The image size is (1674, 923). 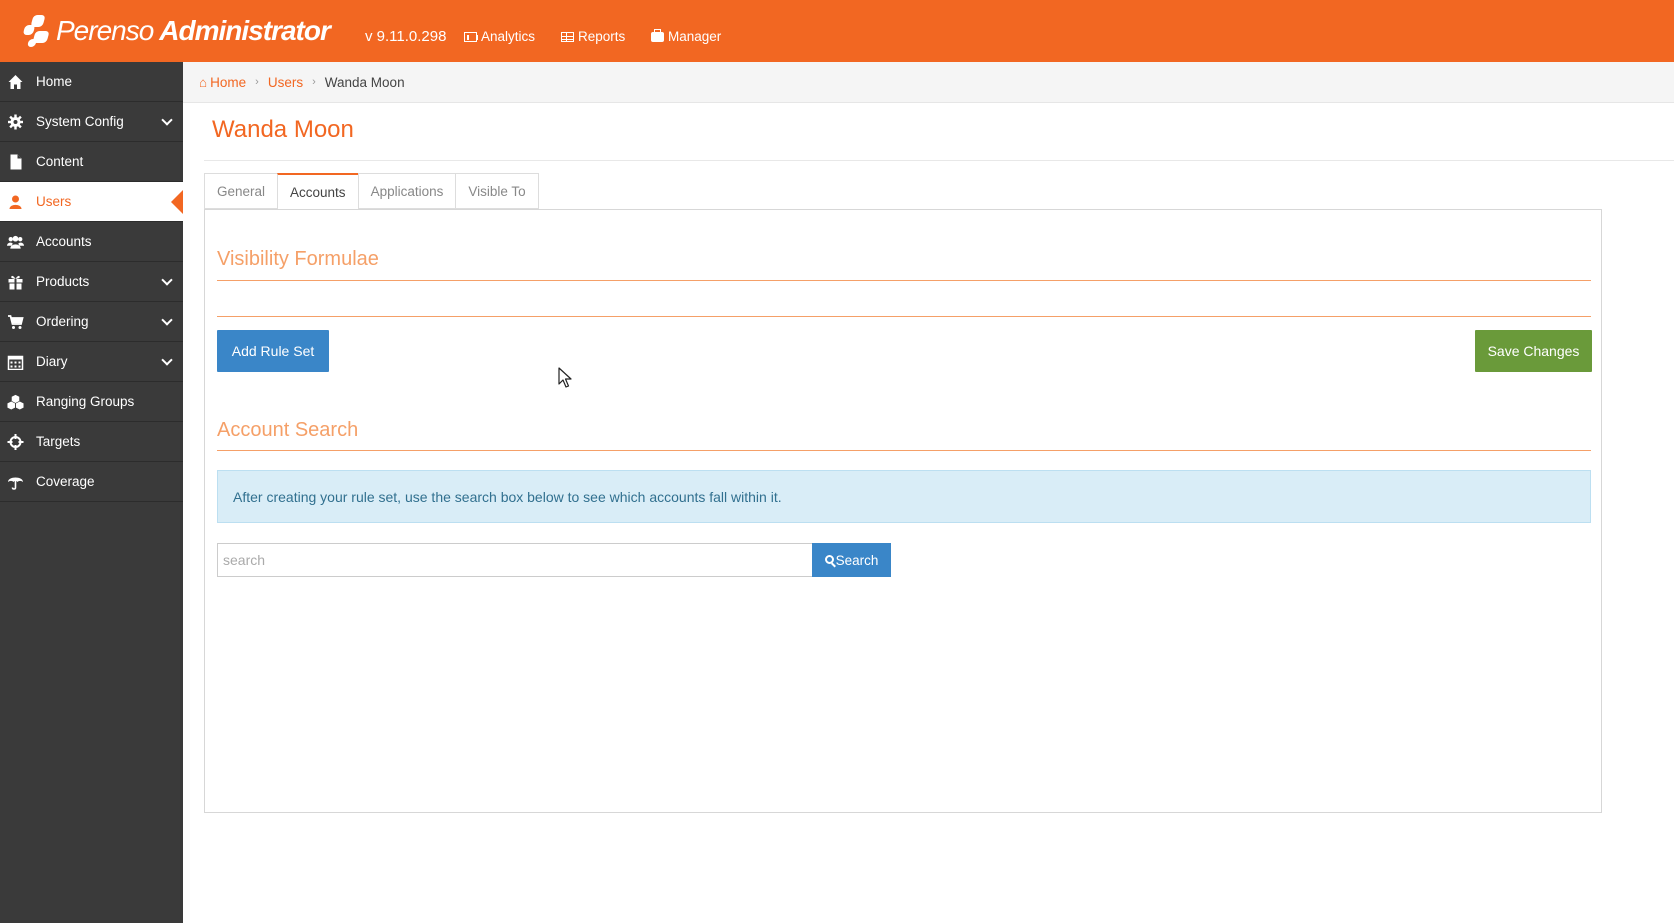 I want to click on sidebar-item-label: Coverage, so click(x=65, y=481).